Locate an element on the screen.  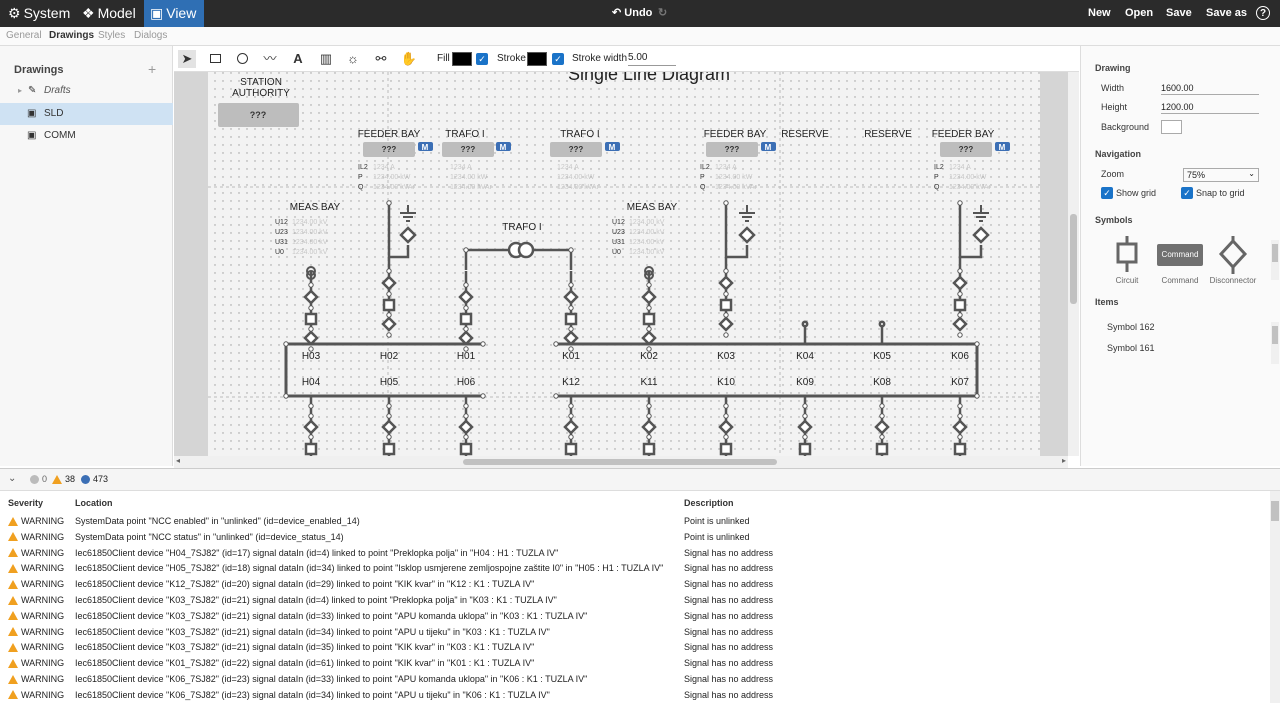
canvas-vertical-thumb is located at coordinates (1073, 259).